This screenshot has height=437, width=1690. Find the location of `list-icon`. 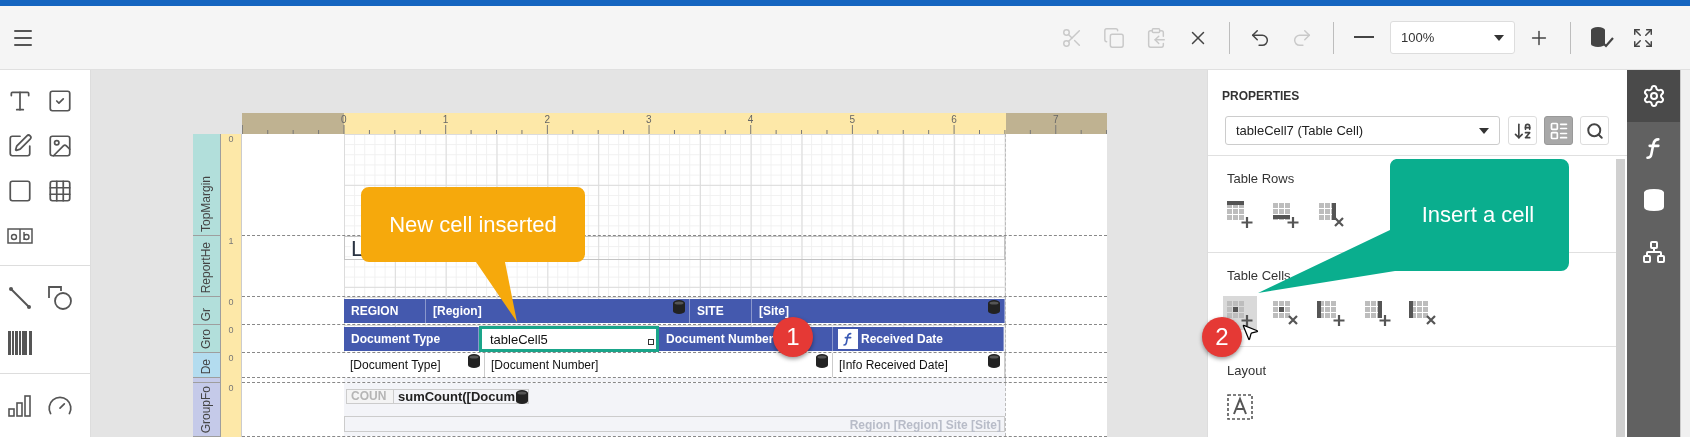

list-icon is located at coordinates (1558, 130).